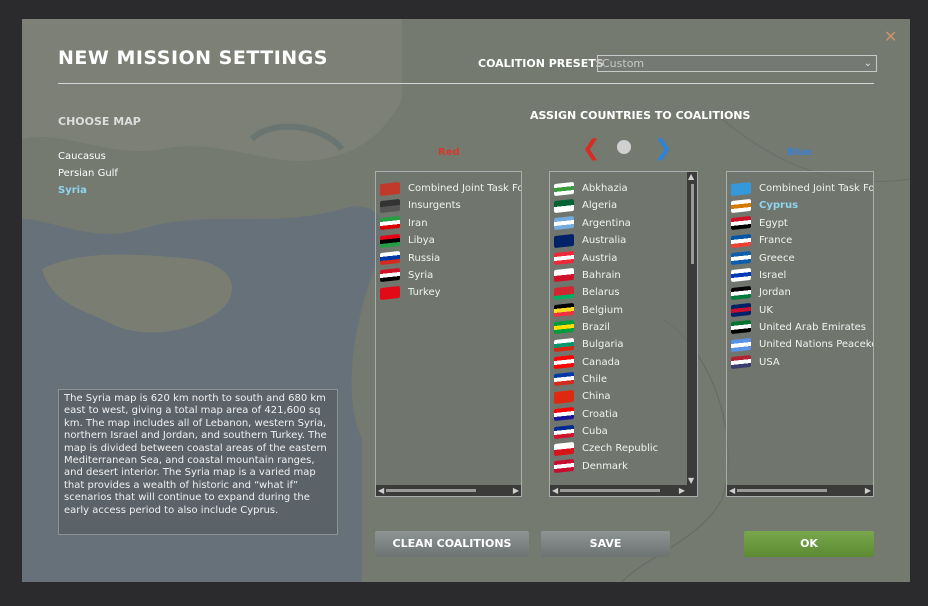 This screenshot has width=928, height=606. What do you see at coordinates (82, 156) in the screenshot?
I see `map-item-caucasus: Caucasus` at bounding box center [82, 156].